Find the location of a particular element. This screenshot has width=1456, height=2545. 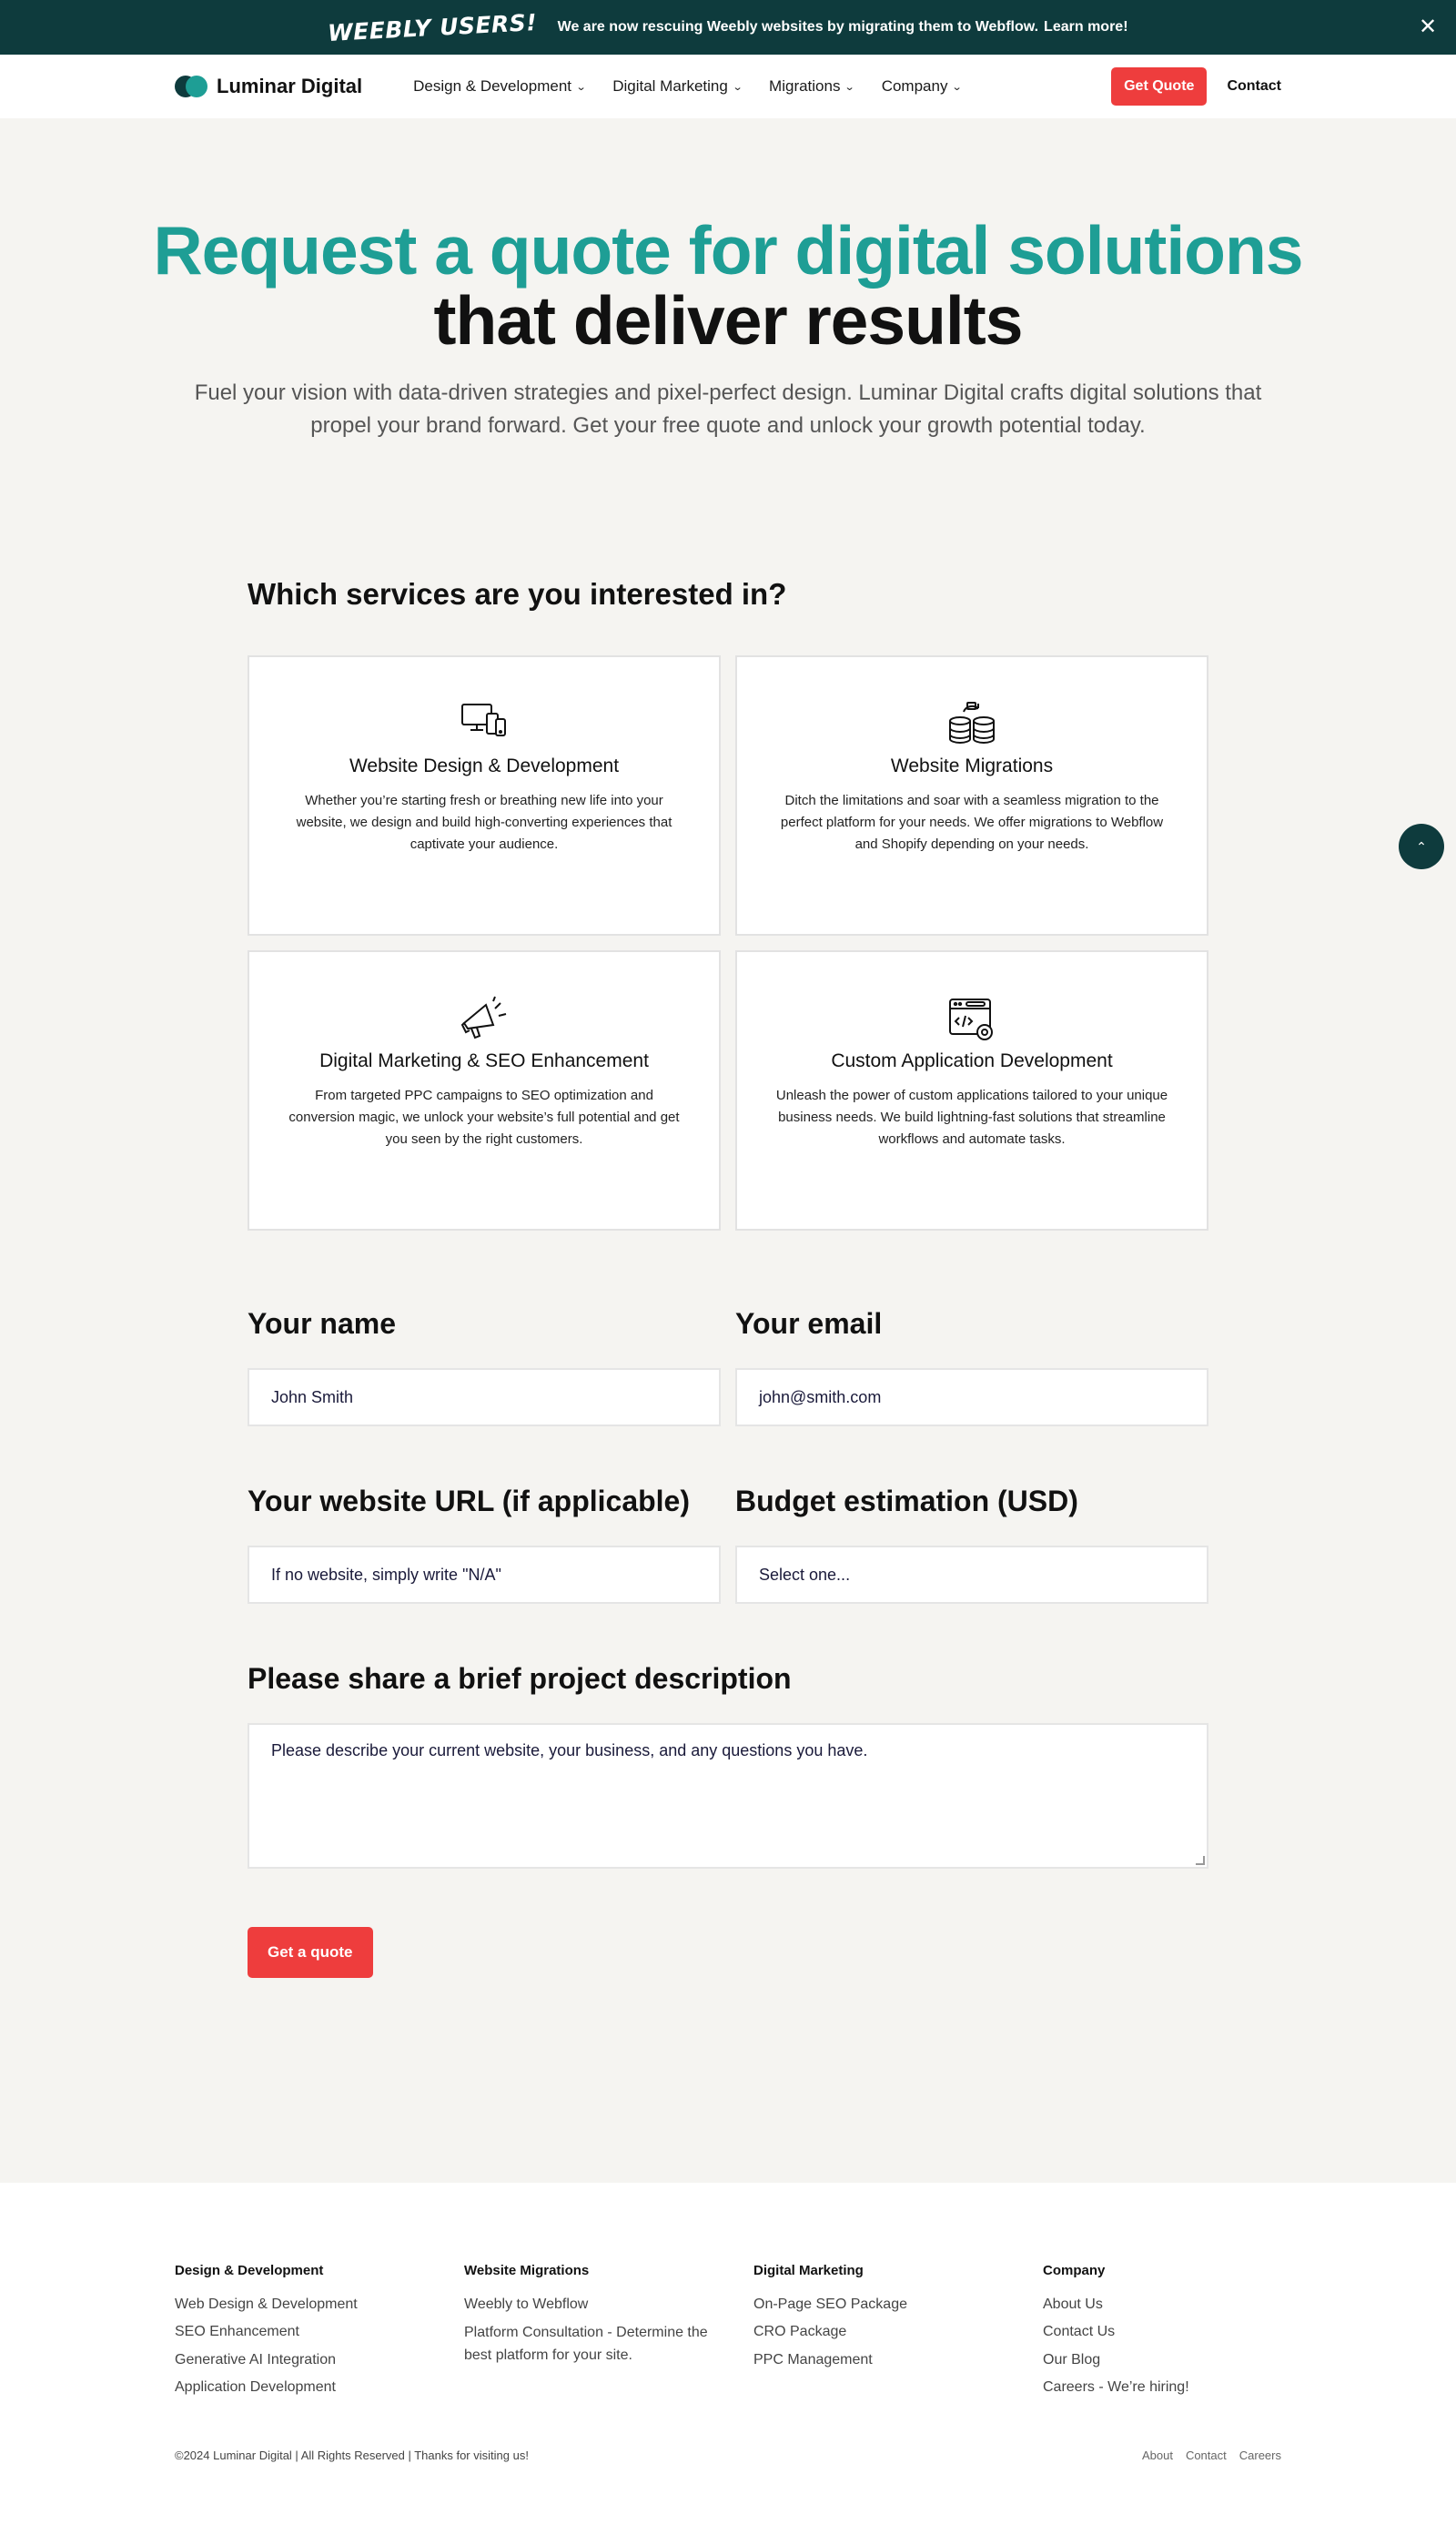

footer-link: On-Page SEO Package is located at coordinates (898, 2304).